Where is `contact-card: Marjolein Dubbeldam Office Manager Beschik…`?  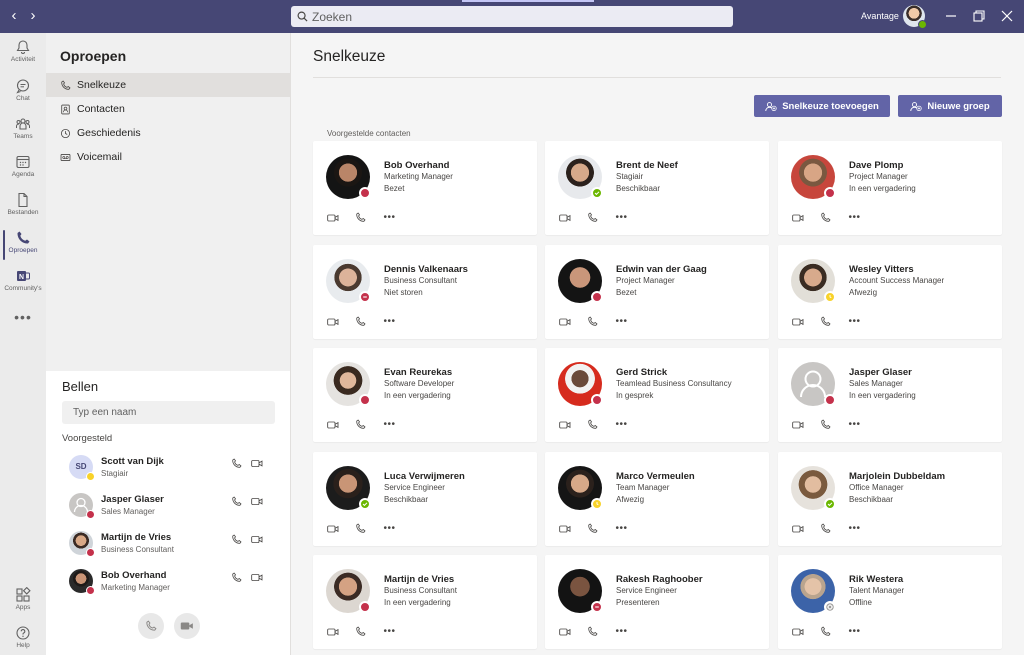
contact-card: Marjolein Dubbeldam Office Manager Beschik… is located at coordinates (890, 499).